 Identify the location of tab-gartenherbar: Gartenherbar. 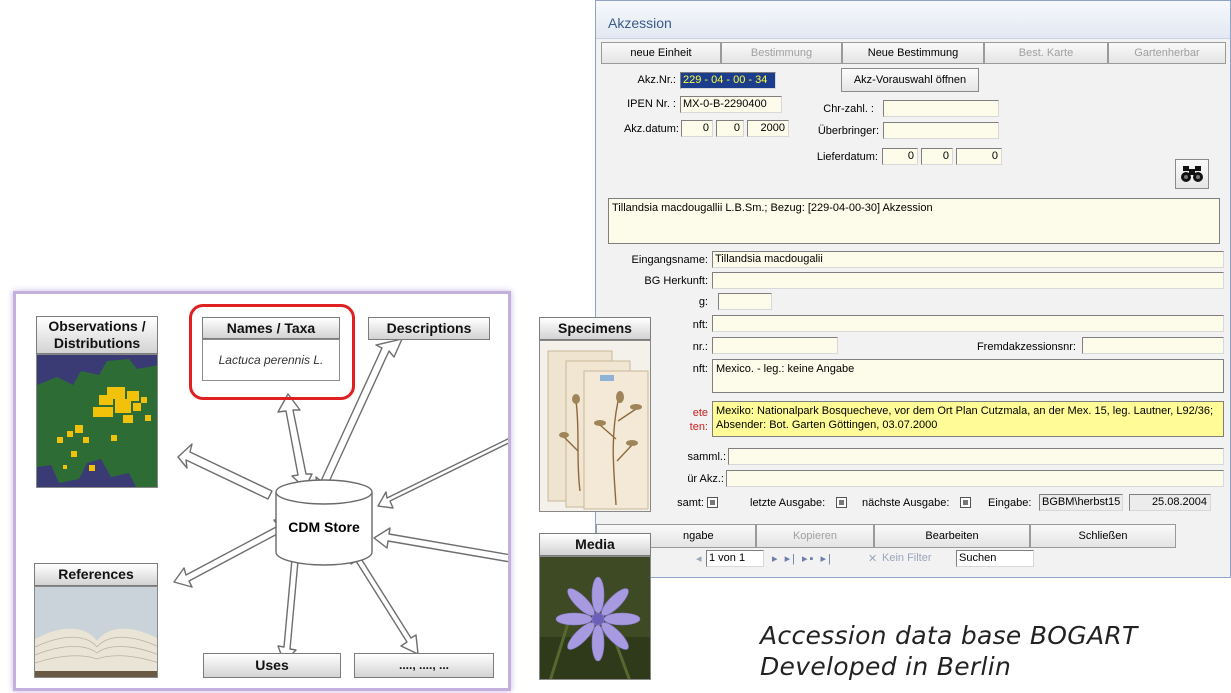
(1167, 53).